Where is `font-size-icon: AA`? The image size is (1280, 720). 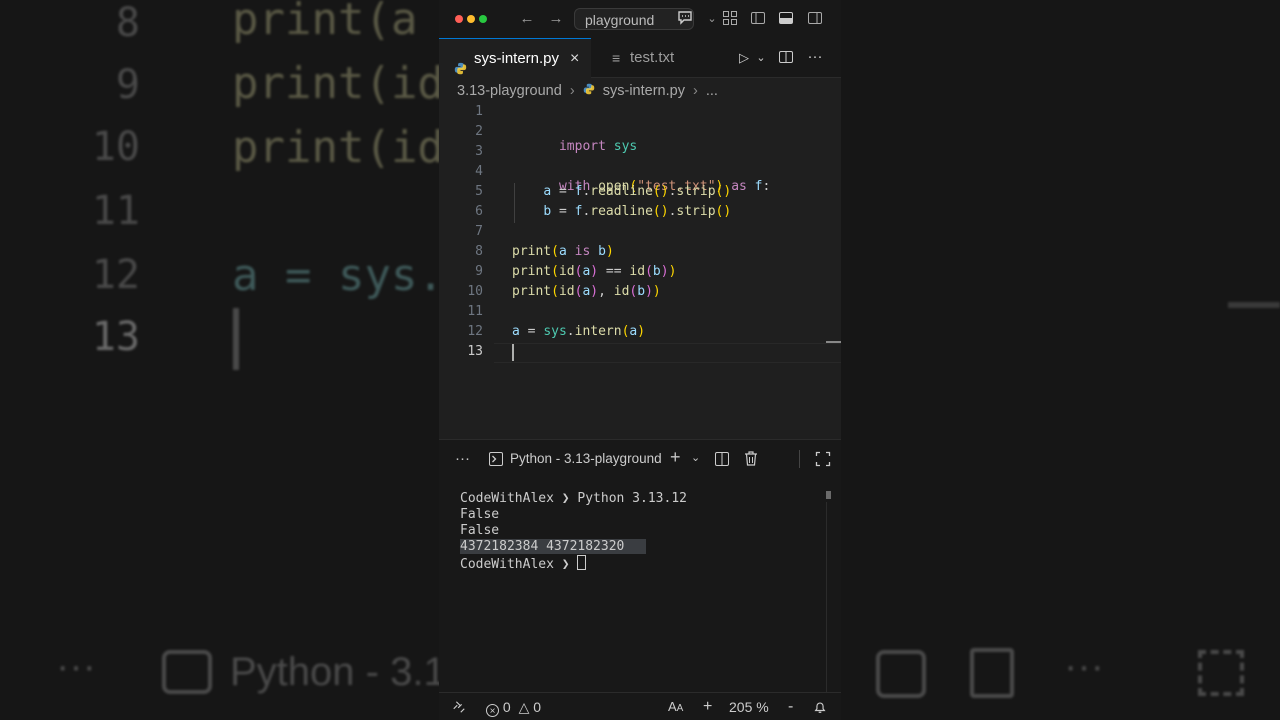
font-size-icon: AA is located at coordinates (675, 706).